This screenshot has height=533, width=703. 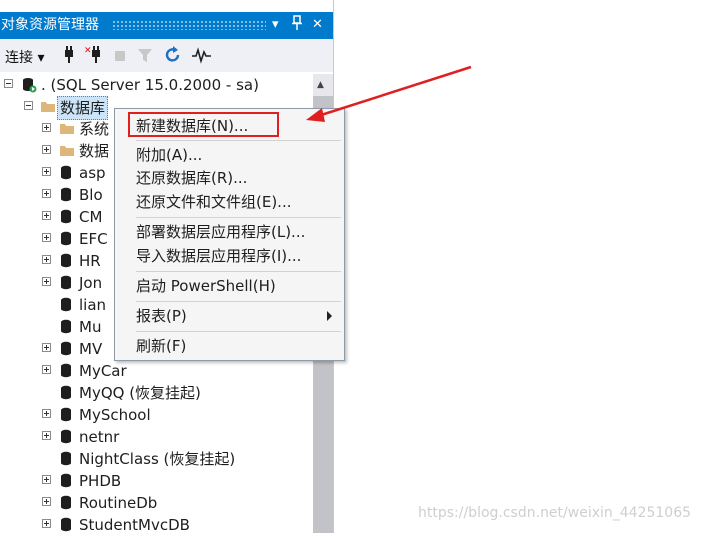 What do you see at coordinates (555, 513) in the screenshot?
I see `watermark: https://blog.csdn.net/weixin_44251065` at bounding box center [555, 513].